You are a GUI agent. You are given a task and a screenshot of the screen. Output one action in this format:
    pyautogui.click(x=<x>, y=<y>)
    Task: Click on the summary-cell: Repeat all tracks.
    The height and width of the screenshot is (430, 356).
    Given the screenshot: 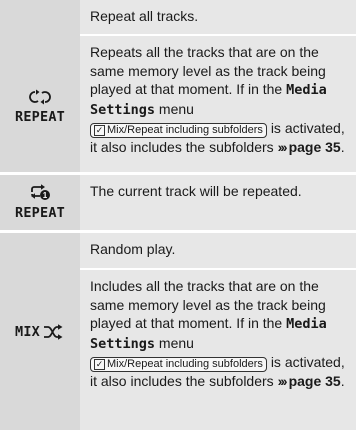 What is the action you would take?
    pyautogui.click(x=218, y=17)
    